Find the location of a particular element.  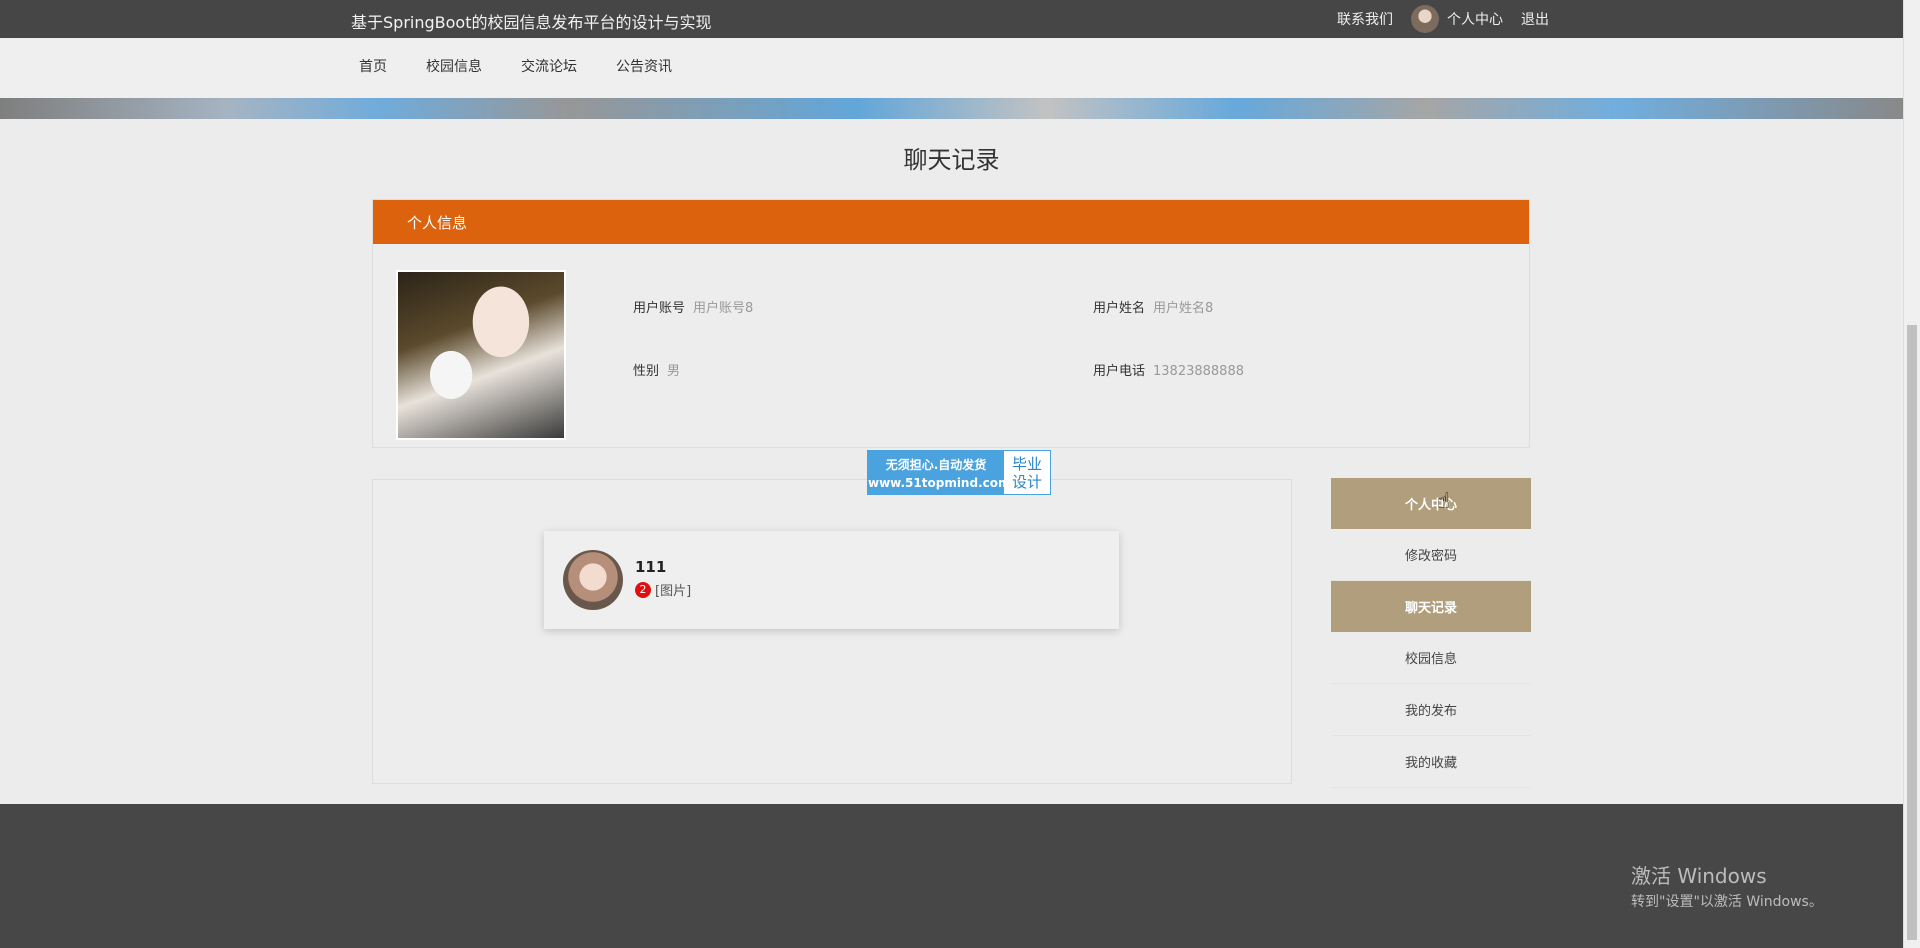

site-title: 基于SpringBoot的校园信息发布平台的设计与实现 is located at coordinates (531, 22).